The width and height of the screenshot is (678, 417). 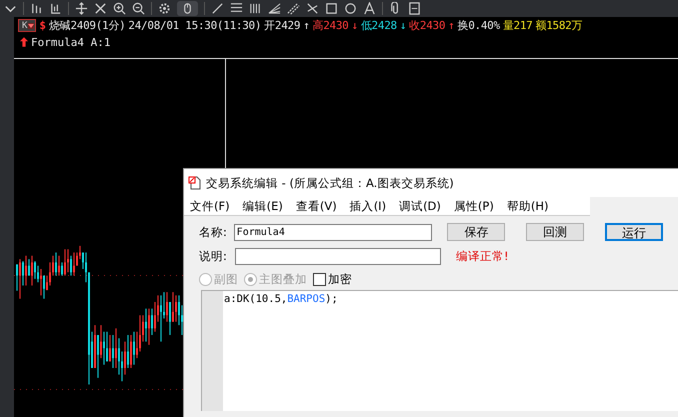 What do you see at coordinates (100, 8) in the screenshot?
I see `crossed-icon` at bounding box center [100, 8].